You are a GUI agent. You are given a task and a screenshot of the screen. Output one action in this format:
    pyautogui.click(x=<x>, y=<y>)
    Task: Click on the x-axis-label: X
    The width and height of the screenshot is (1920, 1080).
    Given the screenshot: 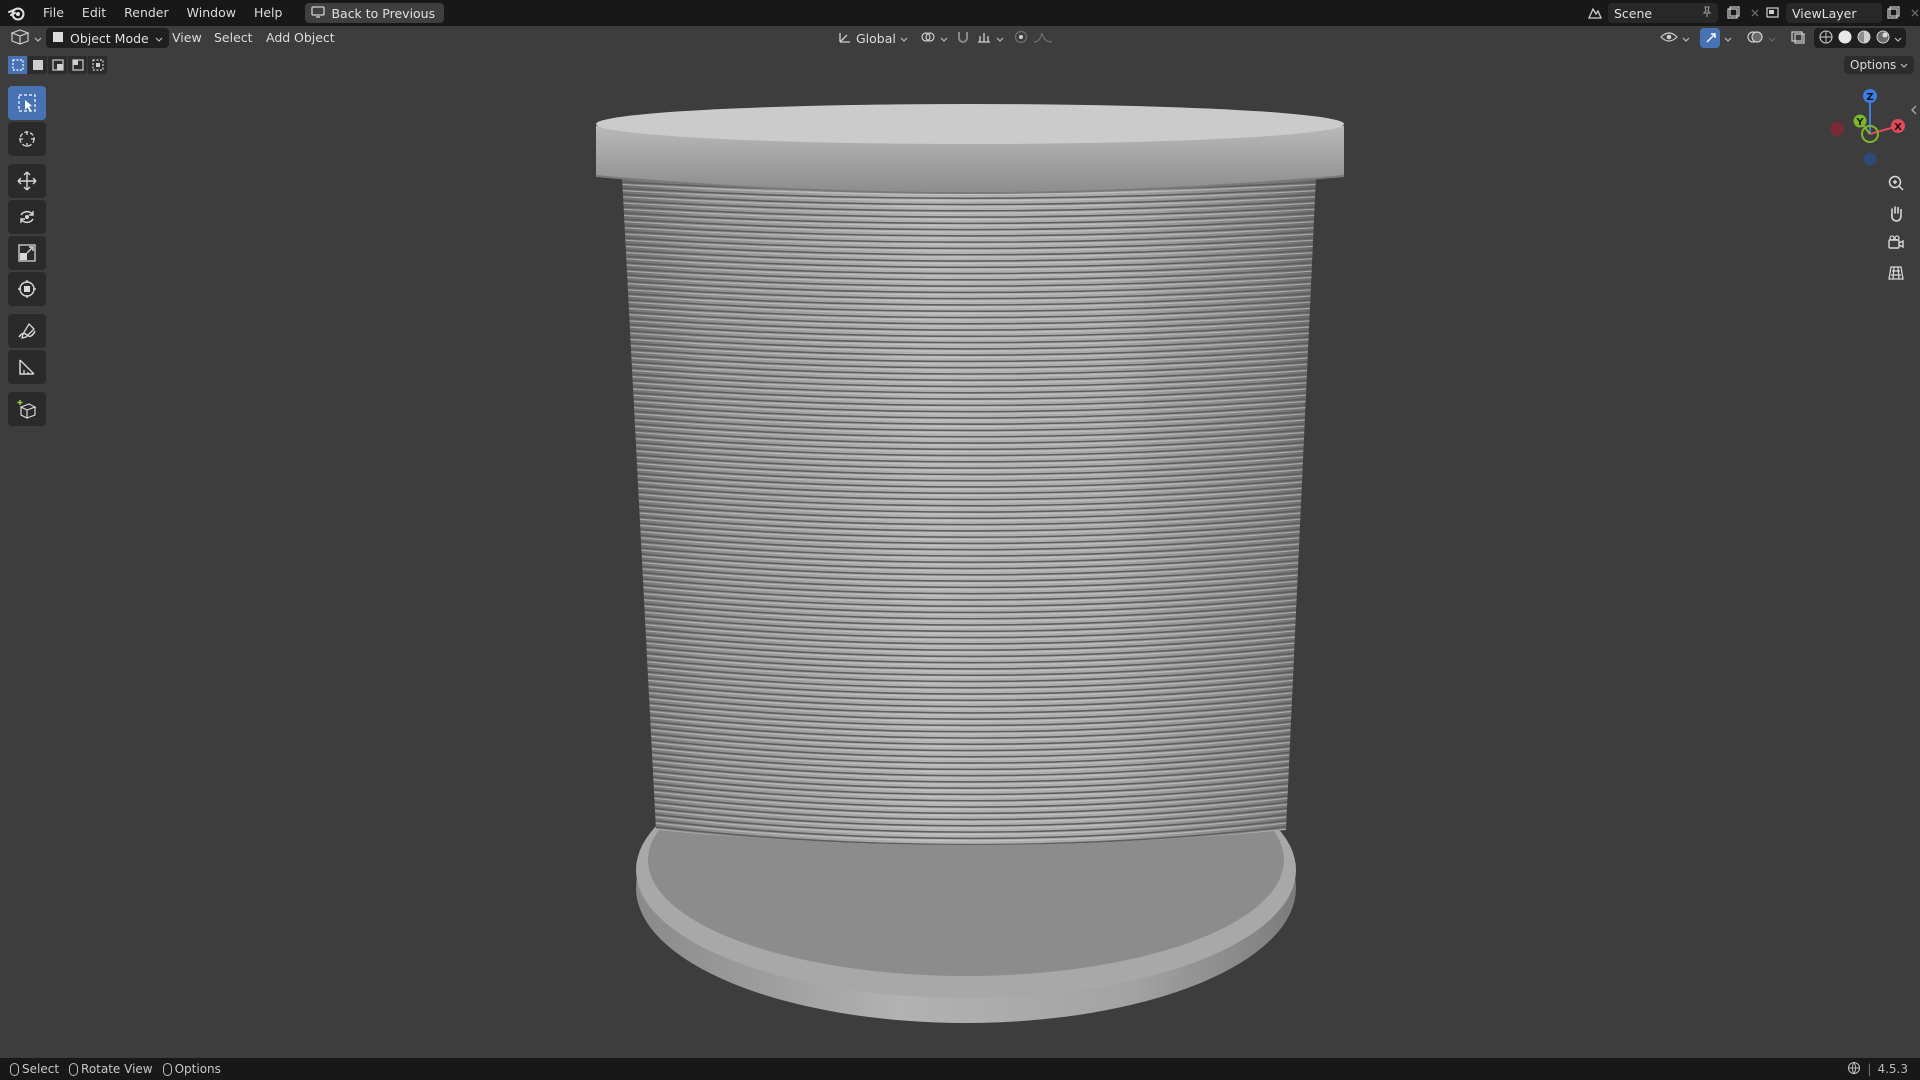 What is the action you would take?
    pyautogui.click(x=1898, y=127)
    